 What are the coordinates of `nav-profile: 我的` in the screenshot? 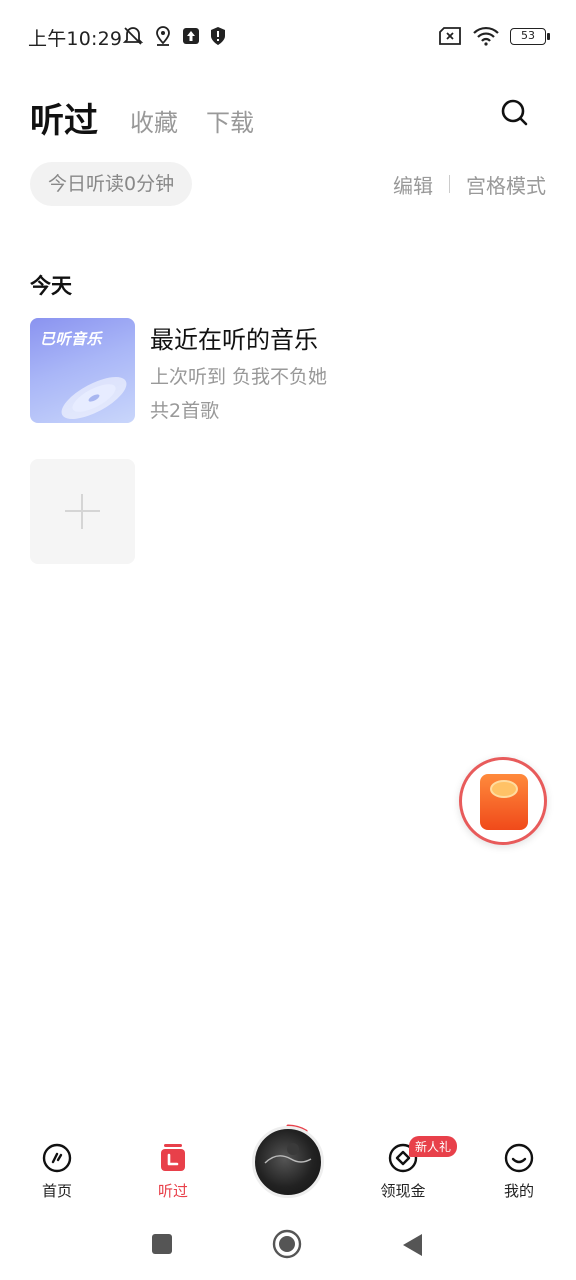 It's located at (519, 1171).